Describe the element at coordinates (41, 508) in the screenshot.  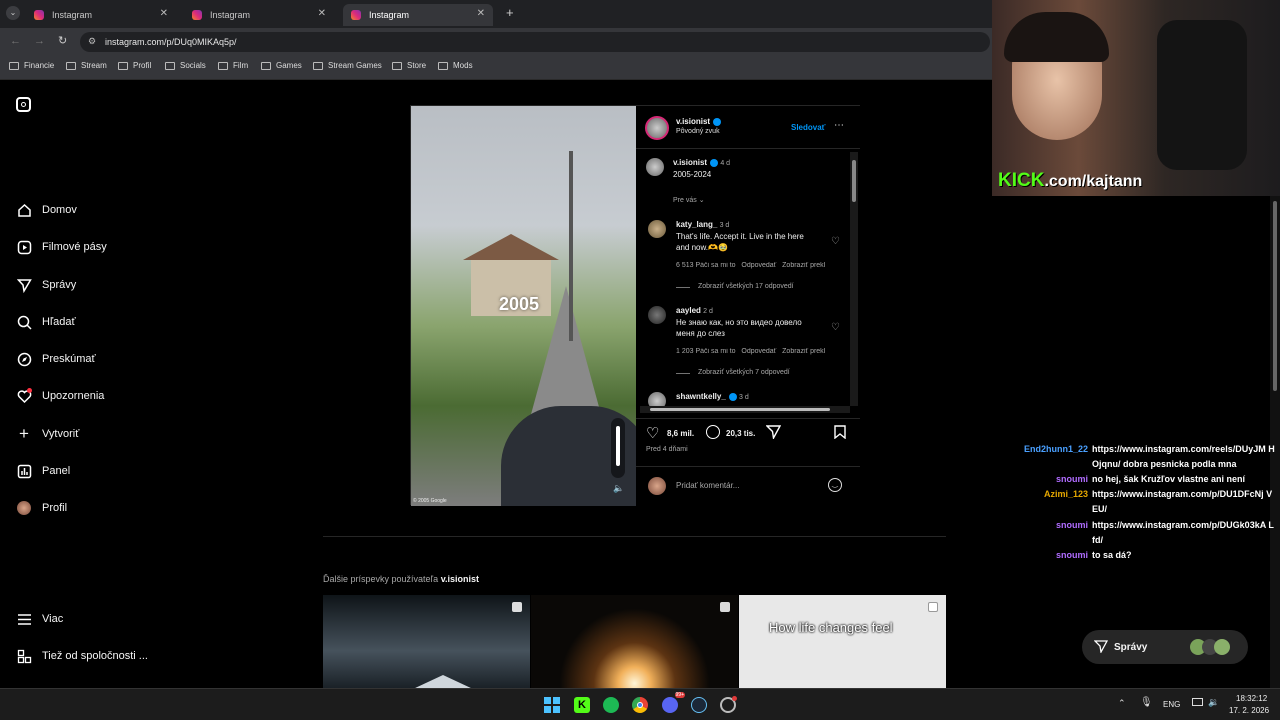
I see `sidebar-item-profil: Profil` at that location.